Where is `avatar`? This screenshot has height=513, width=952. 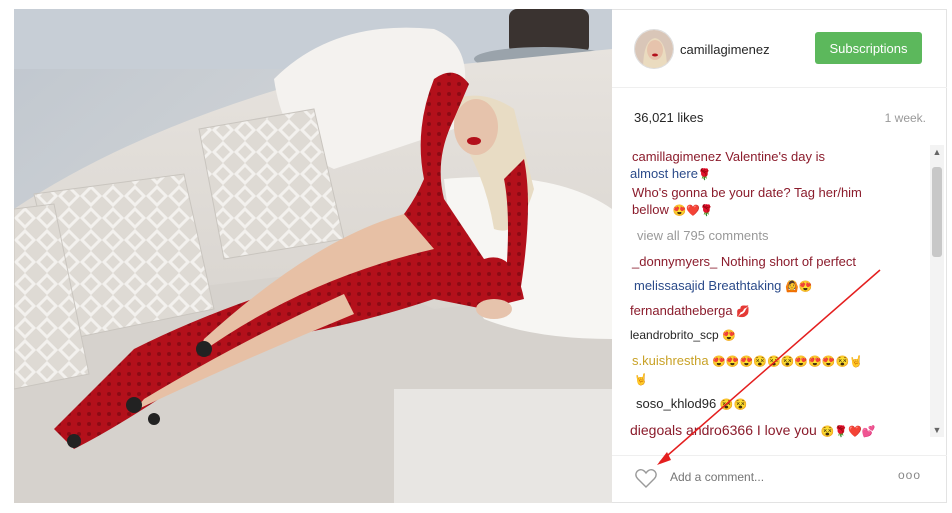 avatar is located at coordinates (654, 49).